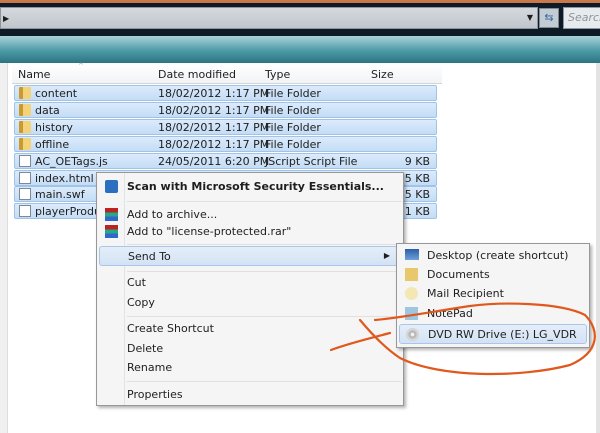 This screenshot has width=600, height=433. I want to click on menu-label: DVD RW Drive (E:) LG_VDR, so click(502, 334).